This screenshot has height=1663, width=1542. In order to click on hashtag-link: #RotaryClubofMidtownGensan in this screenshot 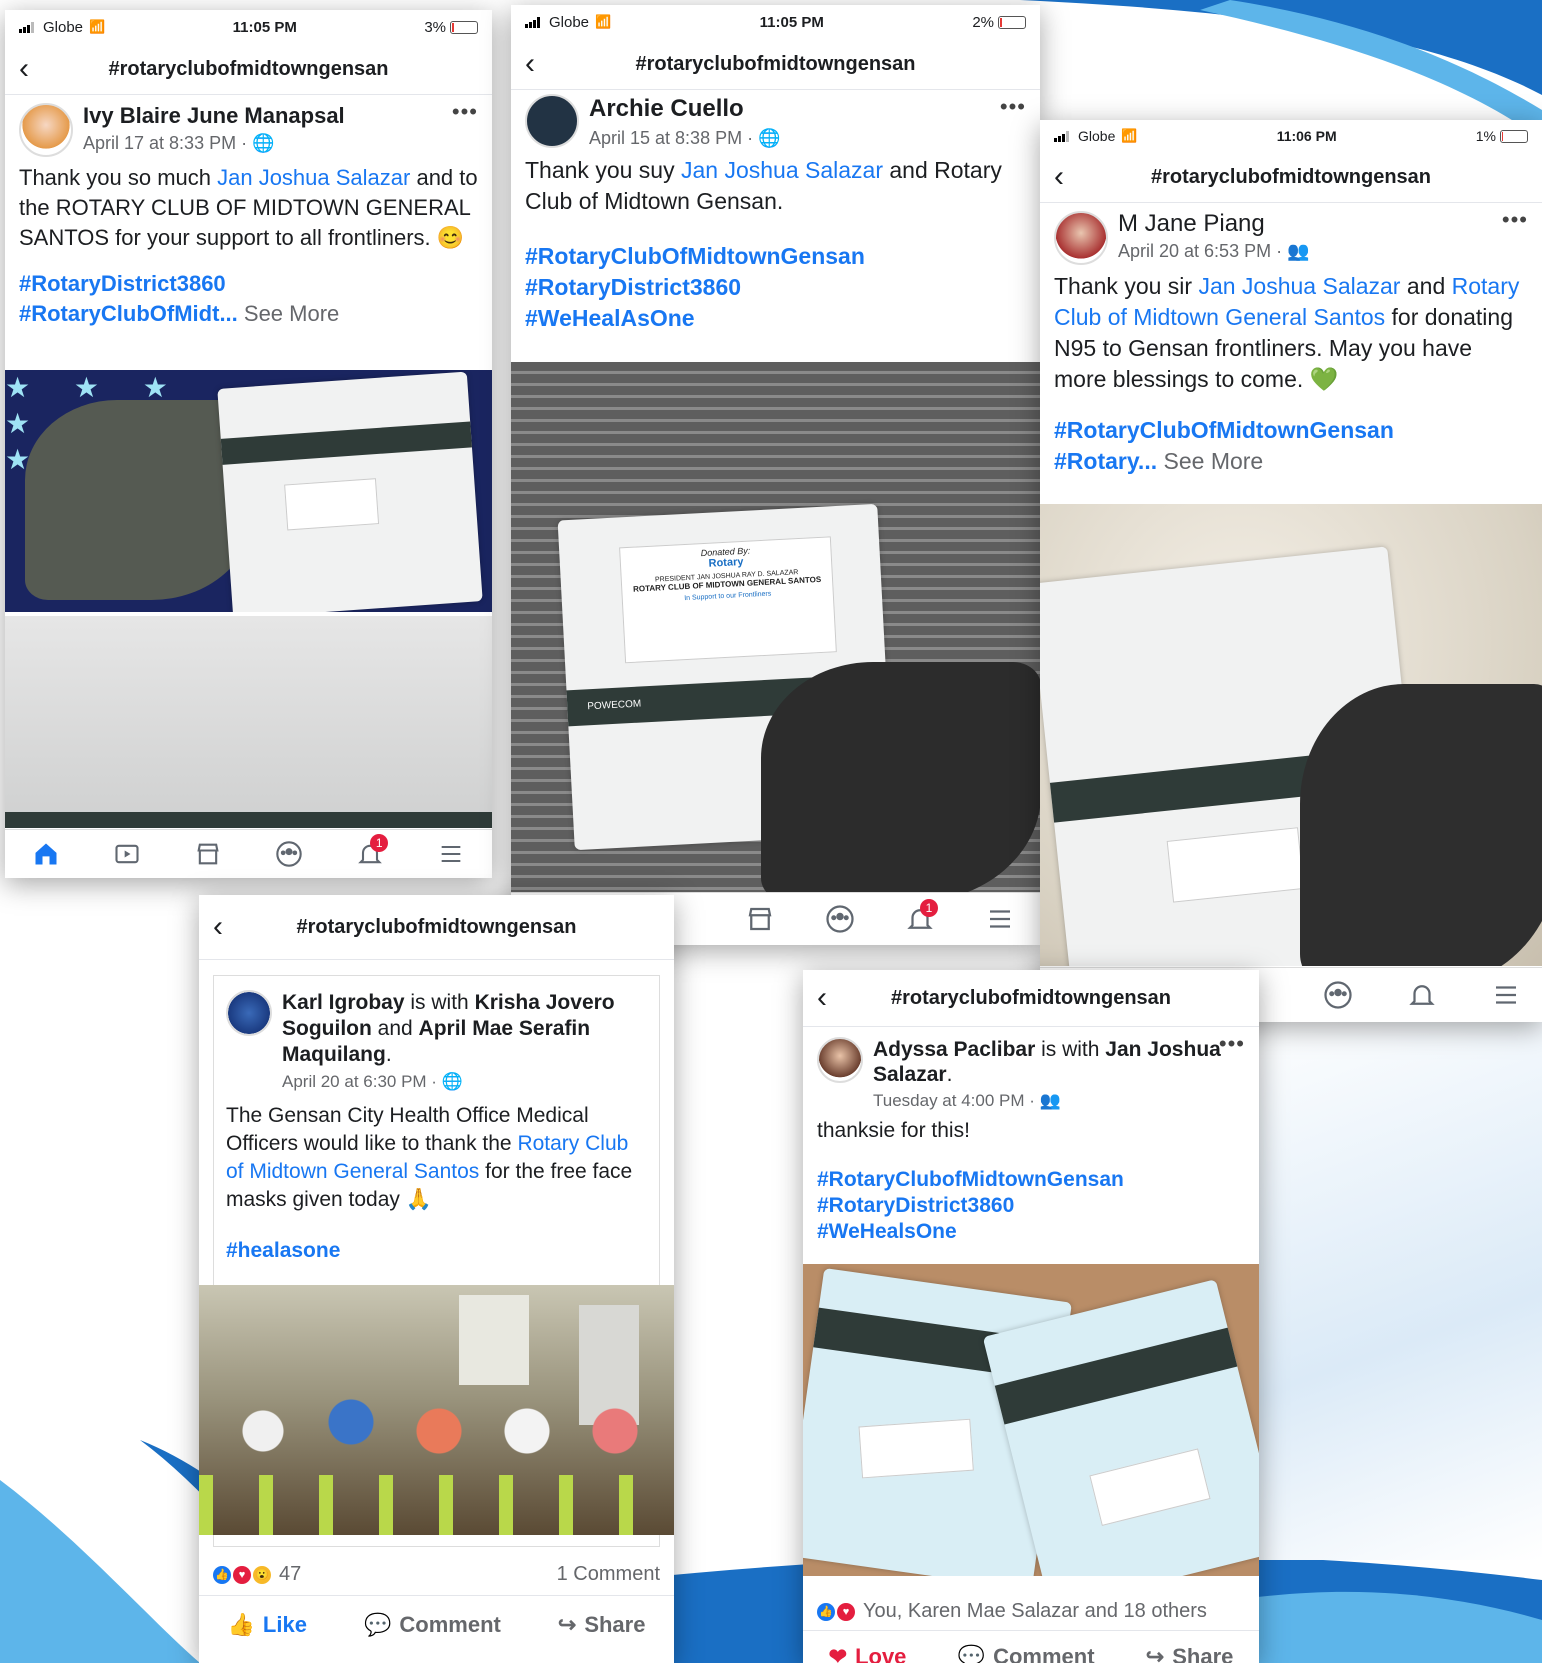, I will do `click(1031, 1180)`.